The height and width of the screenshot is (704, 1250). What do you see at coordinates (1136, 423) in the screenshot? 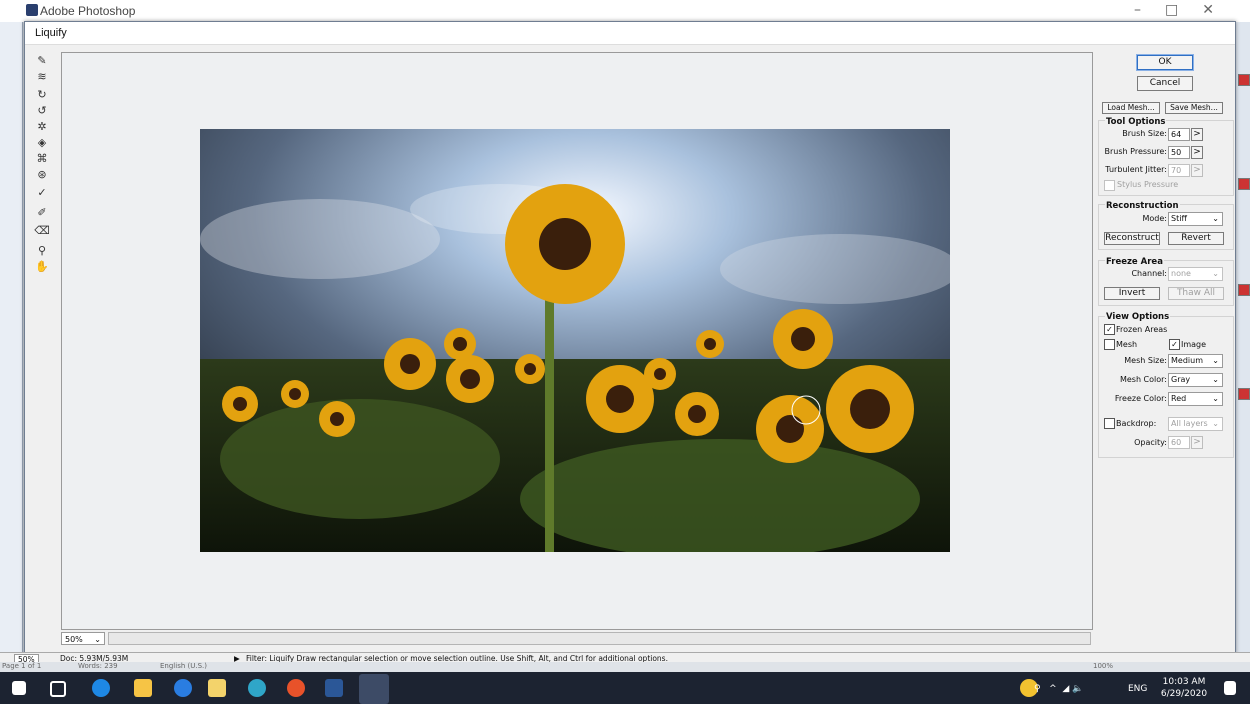
I see `backdrop-label: Backdrop:` at bounding box center [1136, 423].